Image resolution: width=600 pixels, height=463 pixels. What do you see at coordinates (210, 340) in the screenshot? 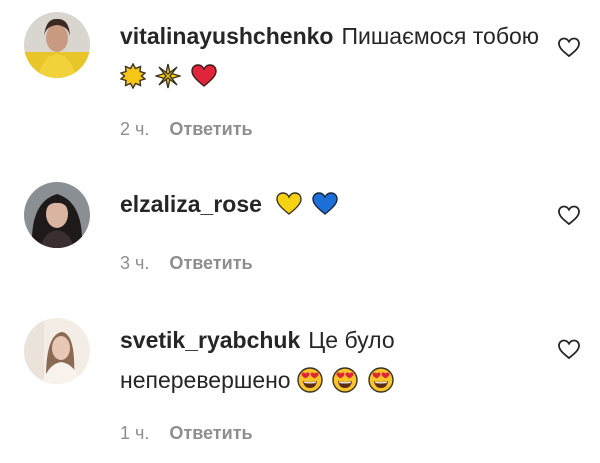
I see `comment-username: svetik_ryabchuk` at bounding box center [210, 340].